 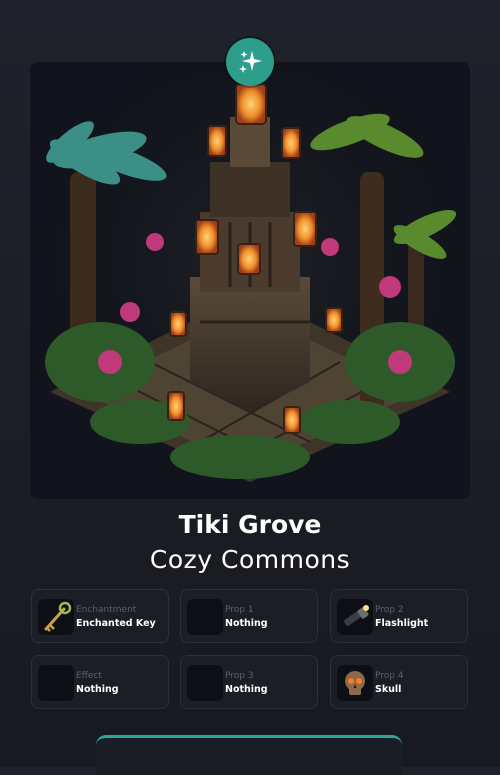 What do you see at coordinates (116, 623) in the screenshot?
I see `slot-value: Enchanted Key` at bounding box center [116, 623].